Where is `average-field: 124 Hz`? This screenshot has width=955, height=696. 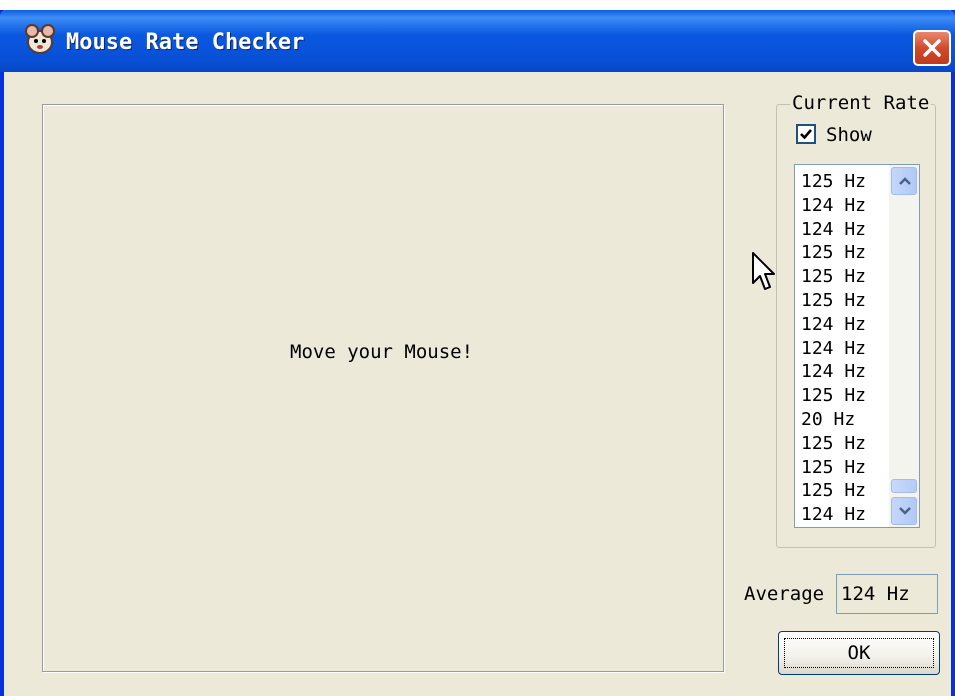 average-field: 124 Hz is located at coordinates (887, 594).